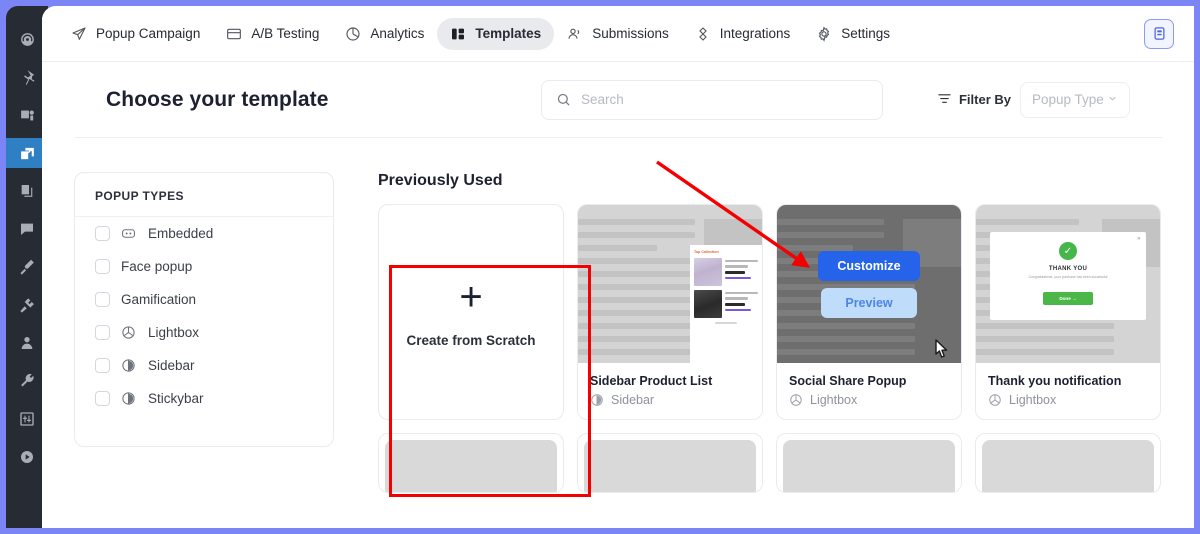  I want to click on sidebar-panel-icon, so click(1159, 33).